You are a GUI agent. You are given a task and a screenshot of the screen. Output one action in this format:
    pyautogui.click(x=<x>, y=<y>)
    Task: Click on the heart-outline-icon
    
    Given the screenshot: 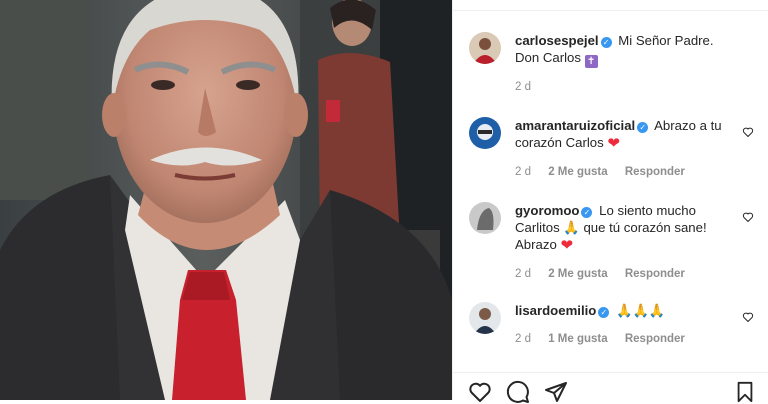 What is the action you would take?
    pyautogui.click(x=480, y=392)
    